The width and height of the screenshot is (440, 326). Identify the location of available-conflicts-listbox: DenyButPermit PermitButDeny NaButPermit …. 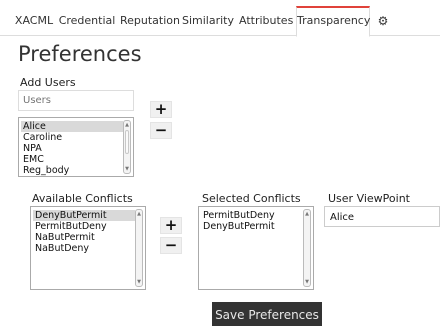
(88, 248).